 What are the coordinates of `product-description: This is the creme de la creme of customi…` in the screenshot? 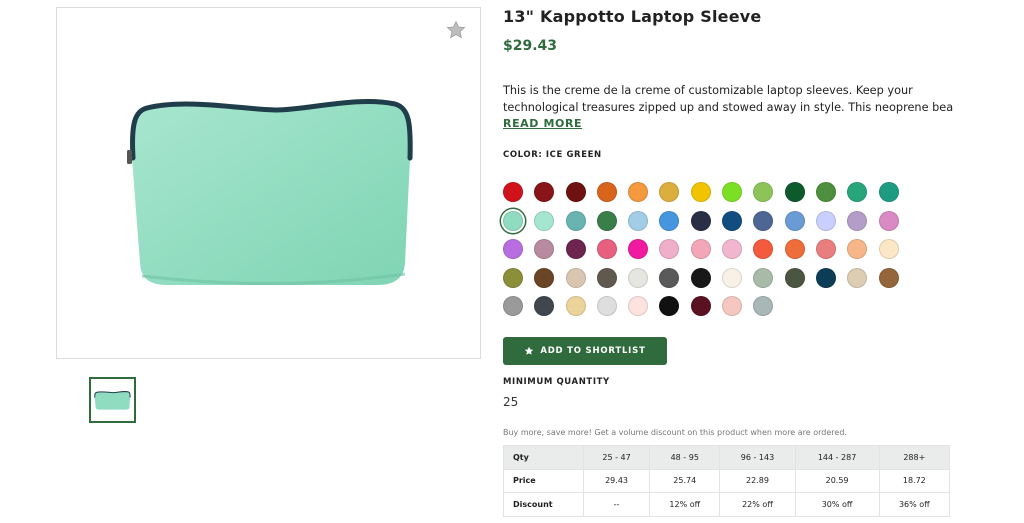 It's located at (728, 99).